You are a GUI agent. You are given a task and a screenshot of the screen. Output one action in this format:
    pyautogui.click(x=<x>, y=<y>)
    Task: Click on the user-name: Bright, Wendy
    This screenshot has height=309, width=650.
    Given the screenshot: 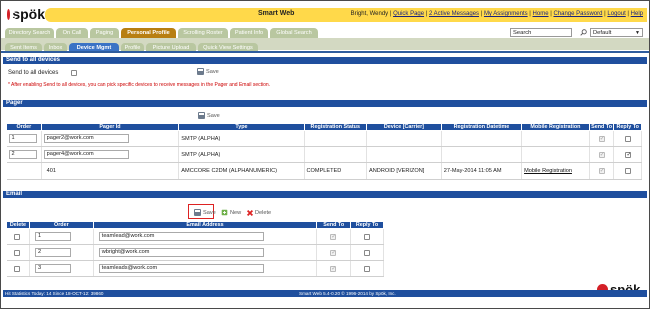 What is the action you would take?
    pyautogui.click(x=369, y=14)
    